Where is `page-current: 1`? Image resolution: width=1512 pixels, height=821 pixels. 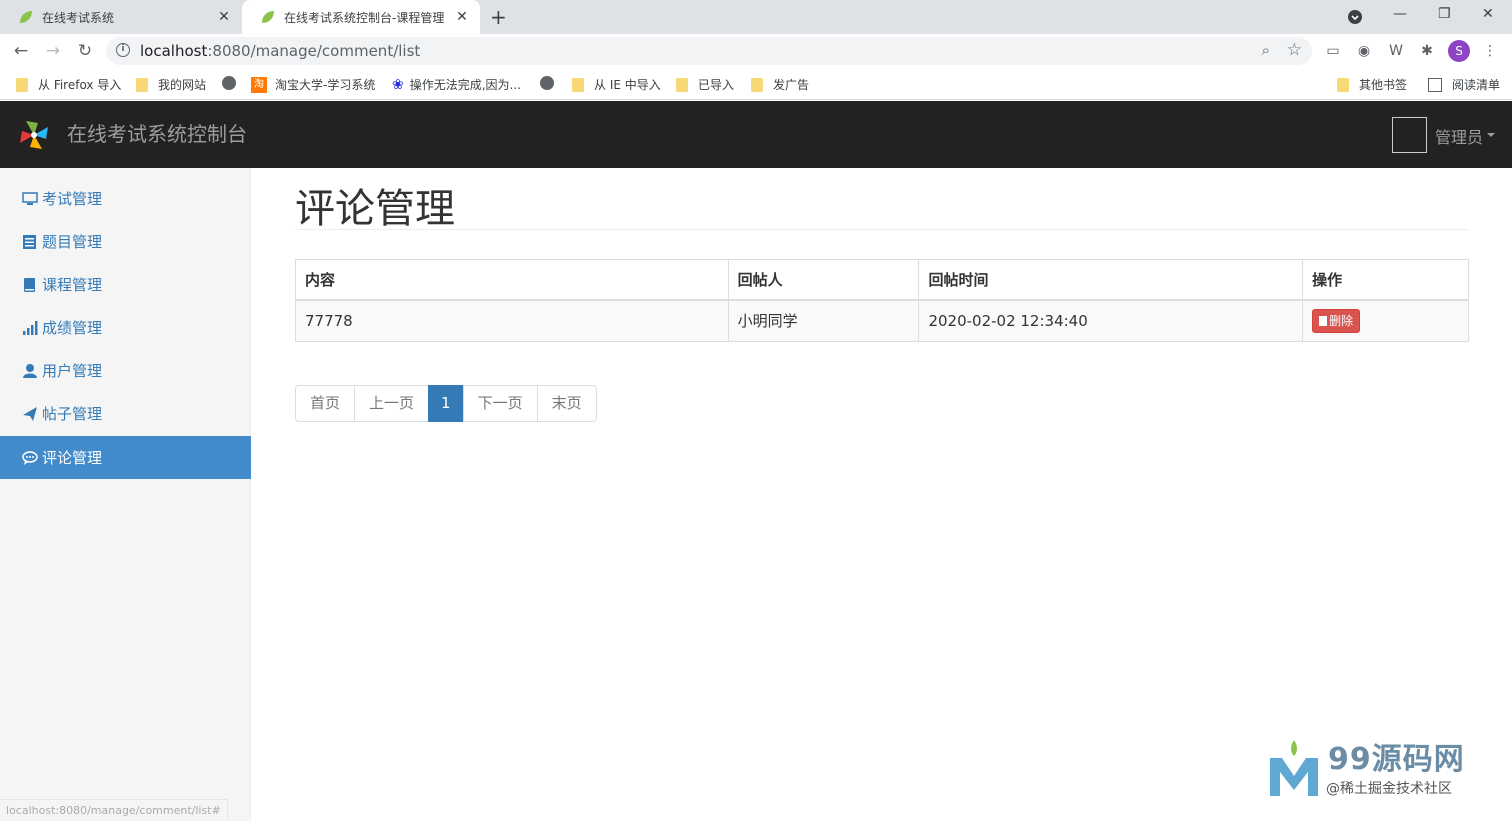
page-current: 1 is located at coordinates (446, 403).